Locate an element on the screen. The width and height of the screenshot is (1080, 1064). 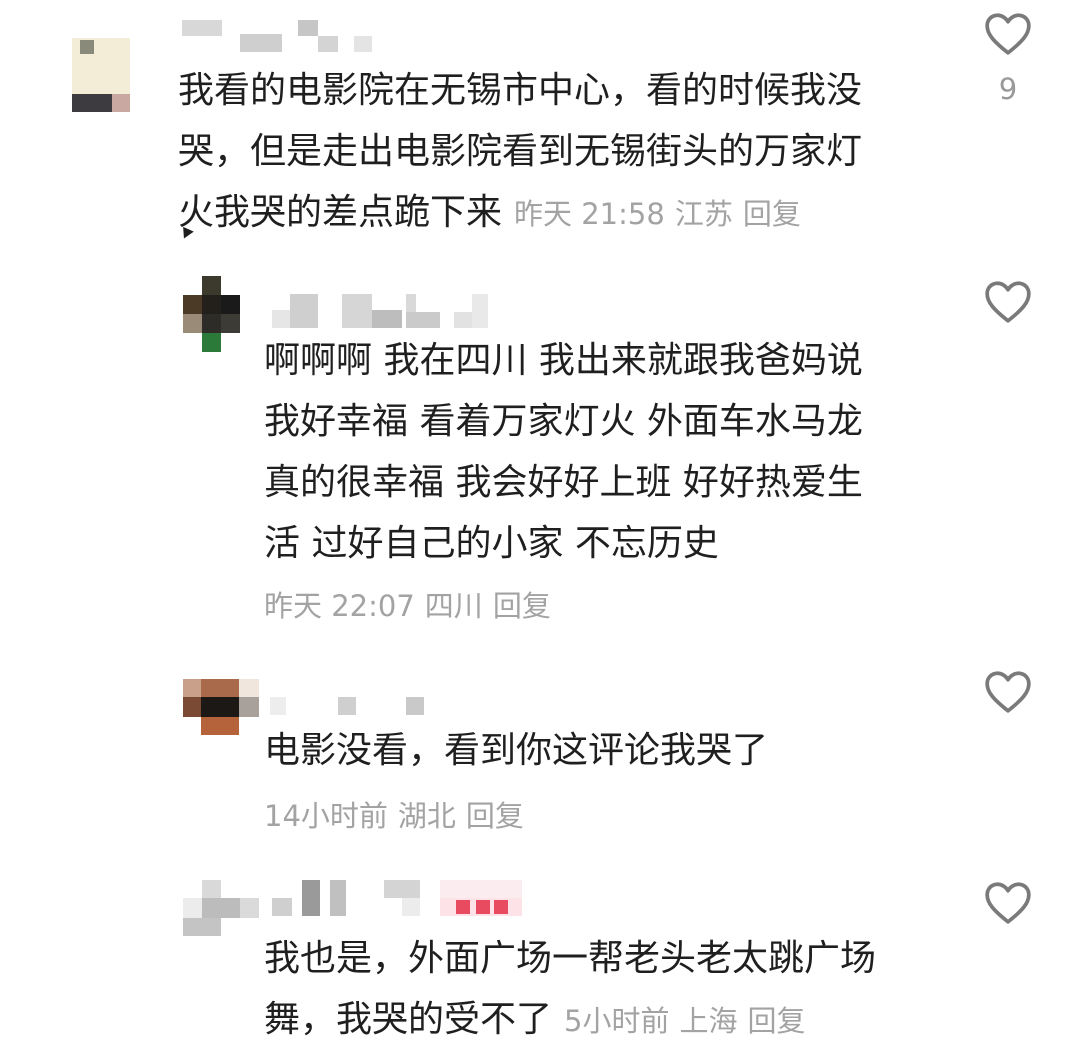
comment-time: 昨天 22:07 is located at coordinates (339, 606).